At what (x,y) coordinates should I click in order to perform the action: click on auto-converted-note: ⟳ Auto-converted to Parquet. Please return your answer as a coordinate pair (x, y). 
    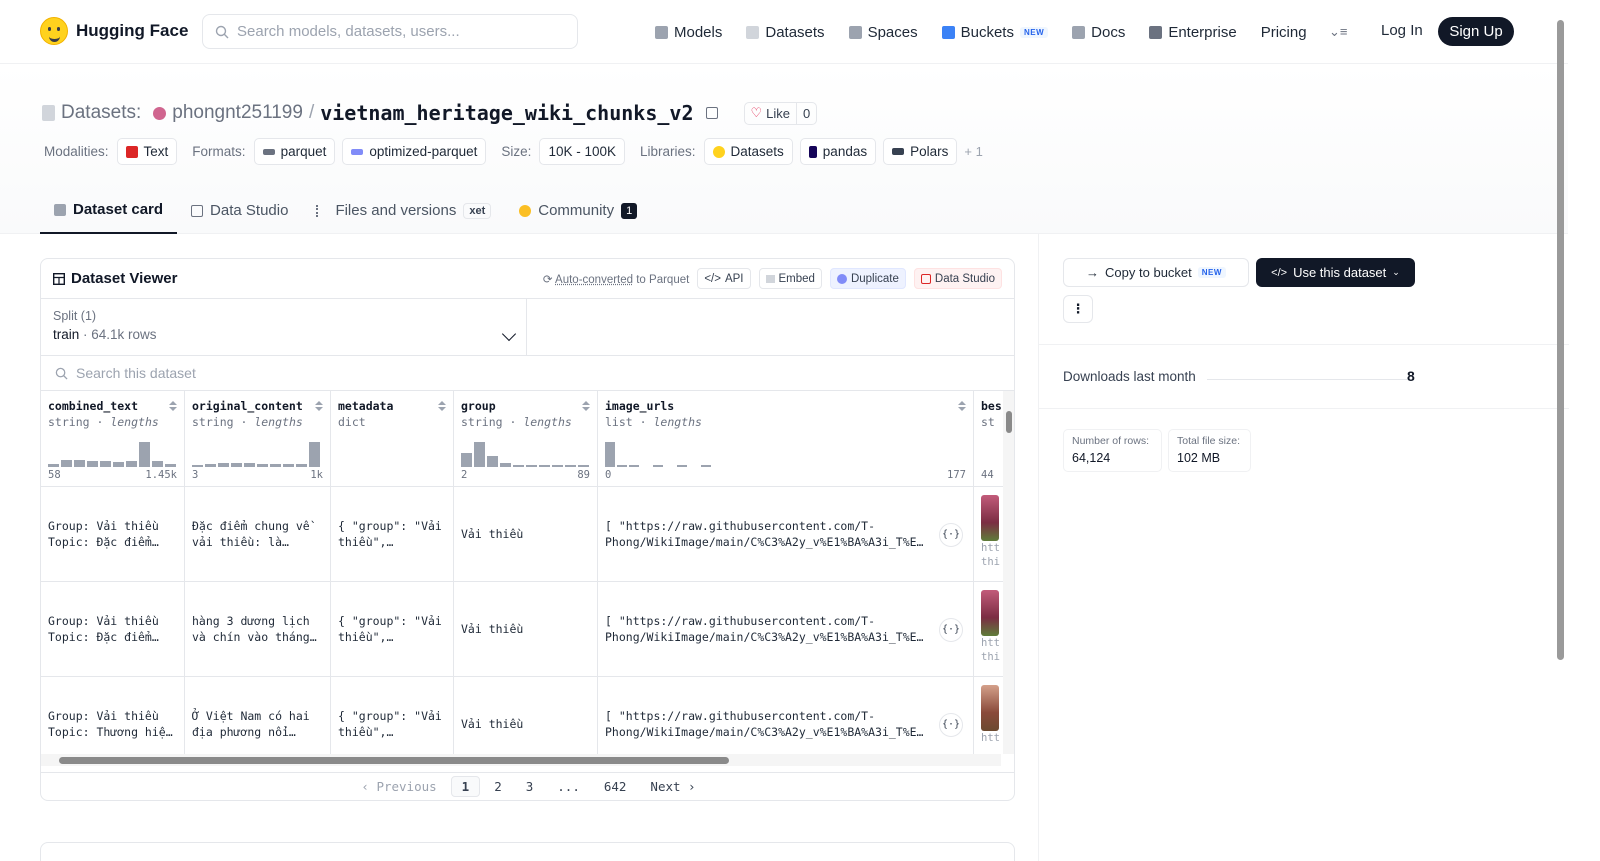
    Looking at the image, I should click on (616, 279).